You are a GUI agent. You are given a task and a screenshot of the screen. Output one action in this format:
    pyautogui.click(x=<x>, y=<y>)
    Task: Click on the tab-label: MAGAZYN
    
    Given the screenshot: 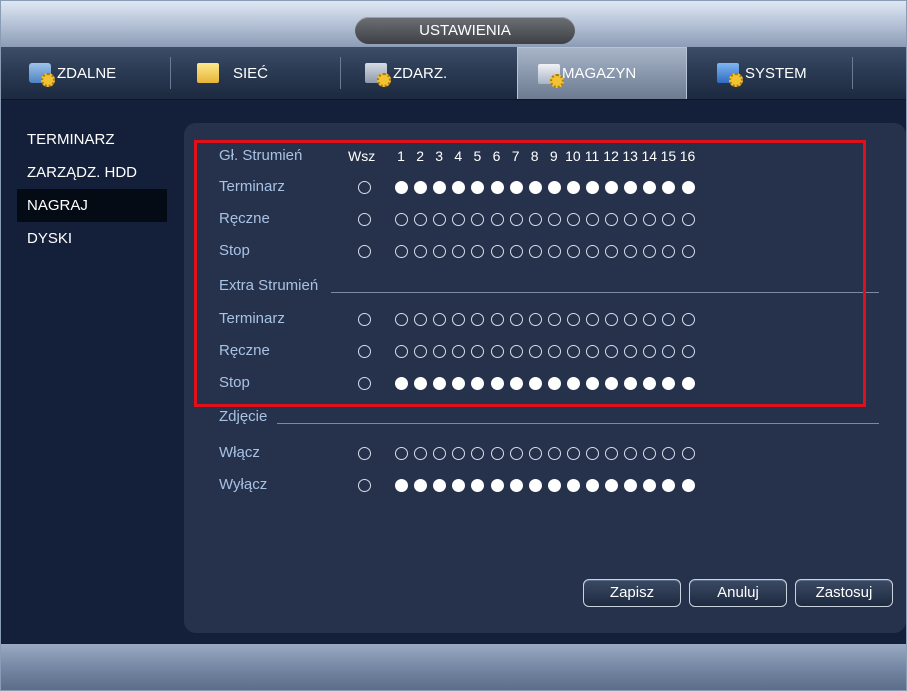 What is the action you would take?
    pyautogui.click(x=599, y=73)
    